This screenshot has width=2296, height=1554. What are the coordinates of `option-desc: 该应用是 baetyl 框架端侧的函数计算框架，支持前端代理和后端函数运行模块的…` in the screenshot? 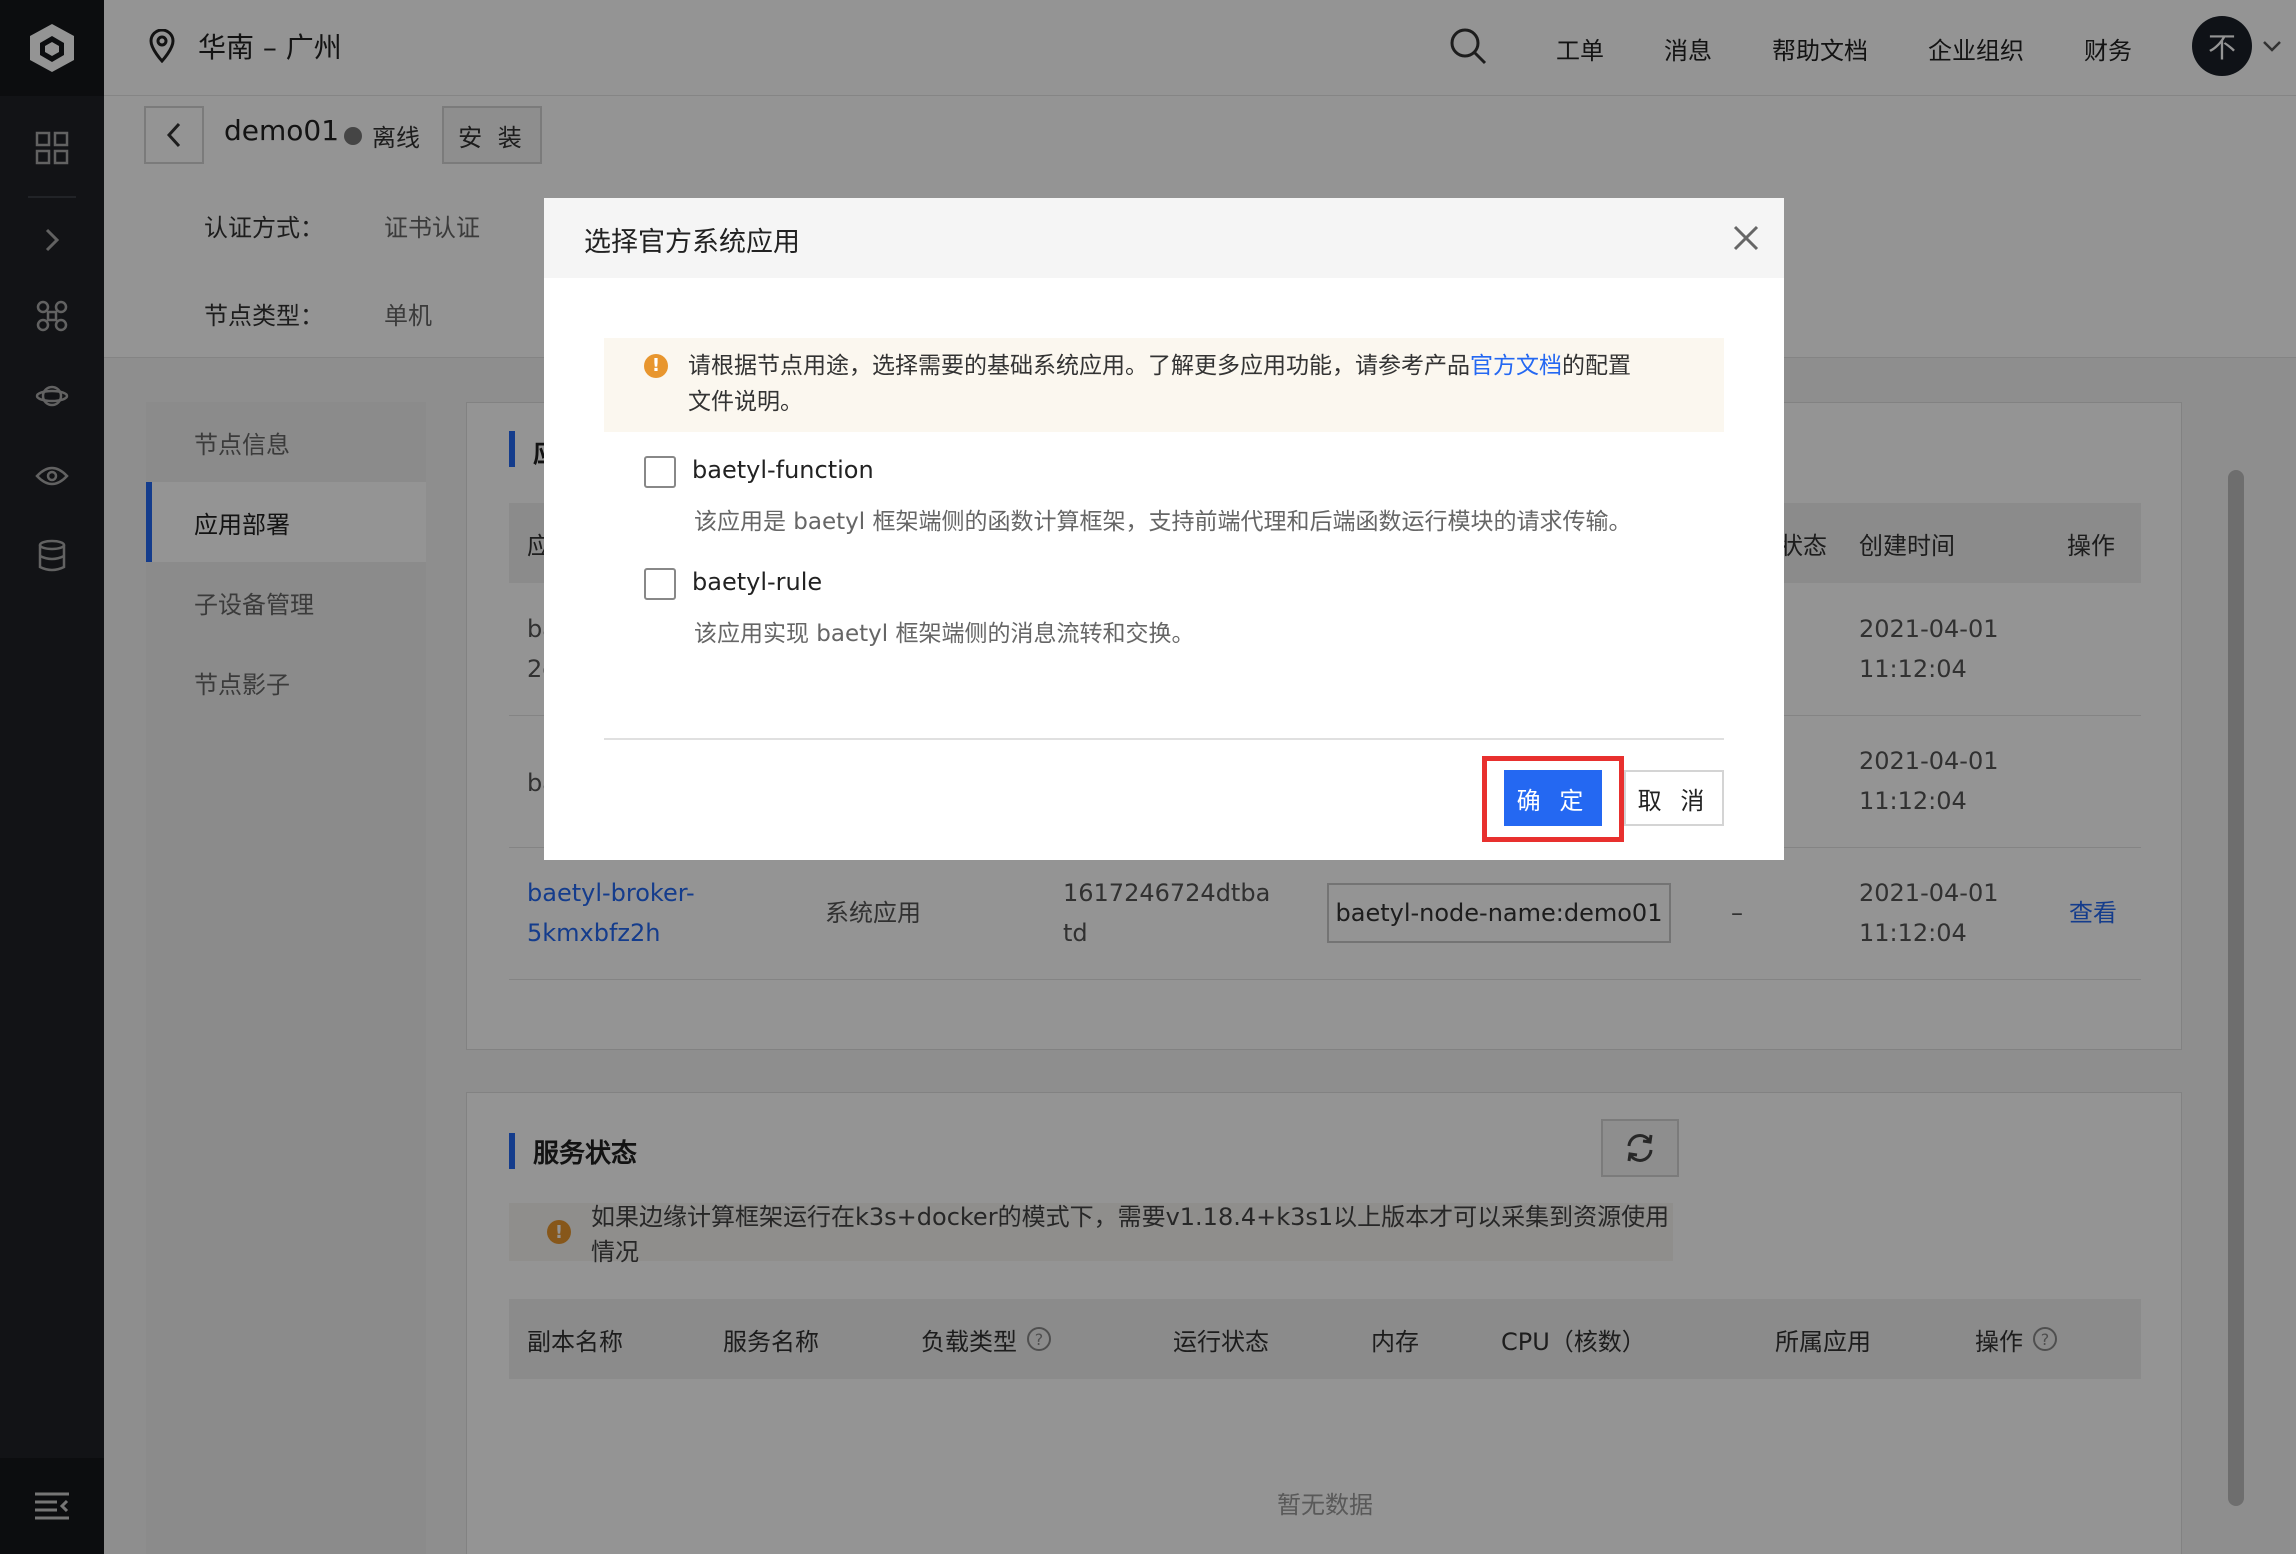 It's located at (1163, 522).